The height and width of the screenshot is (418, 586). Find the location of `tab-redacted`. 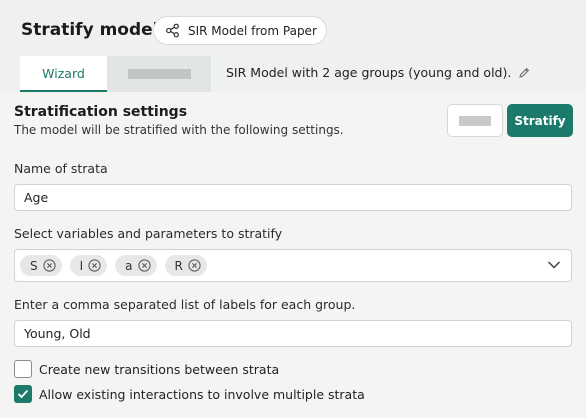

tab-redacted is located at coordinates (159, 74).